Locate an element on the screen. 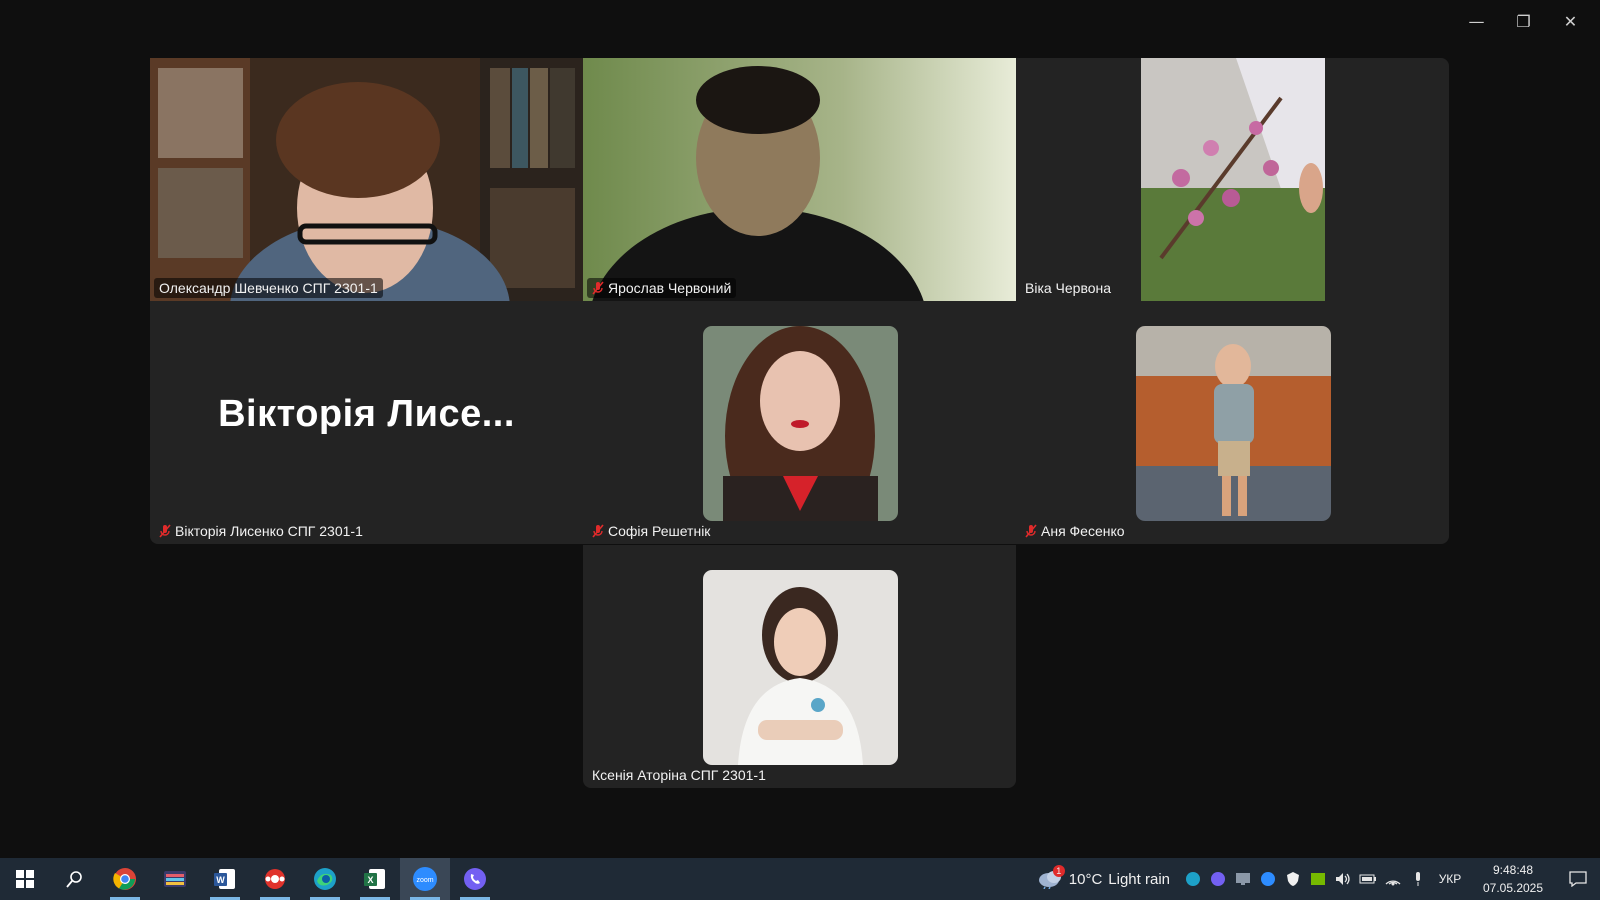 The width and height of the screenshot is (1600, 900). participant-tile: Аня Фесенко is located at coordinates (1232, 422).